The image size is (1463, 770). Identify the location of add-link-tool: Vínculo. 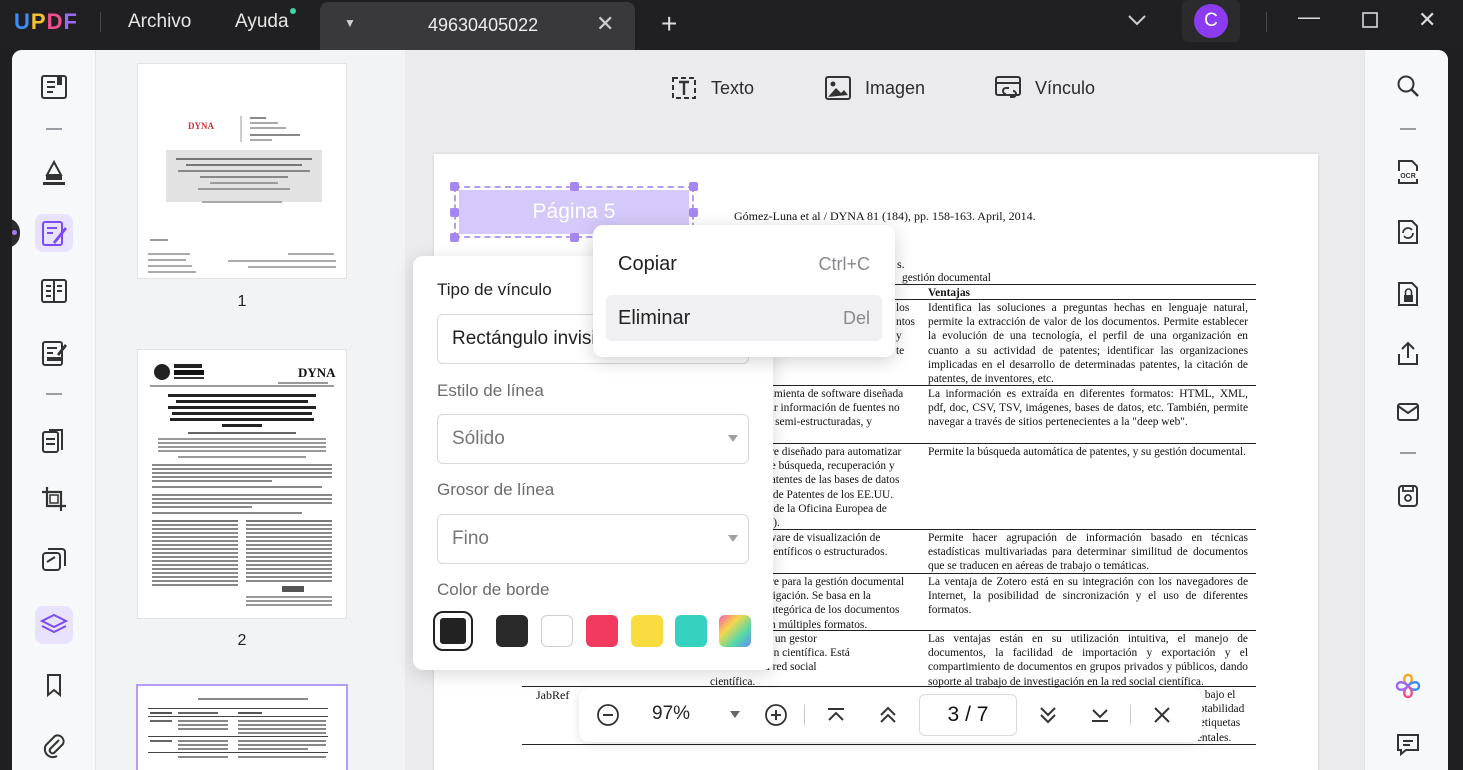
(1044, 88).